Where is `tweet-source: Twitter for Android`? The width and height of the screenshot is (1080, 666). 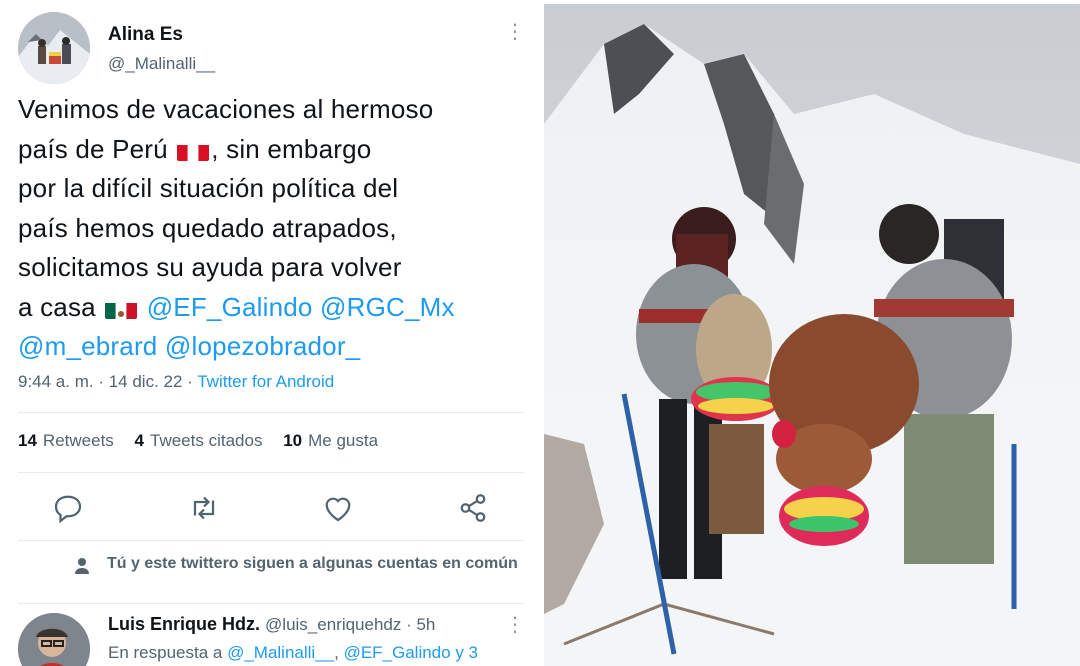
tweet-source: Twitter for Android is located at coordinates (265, 381).